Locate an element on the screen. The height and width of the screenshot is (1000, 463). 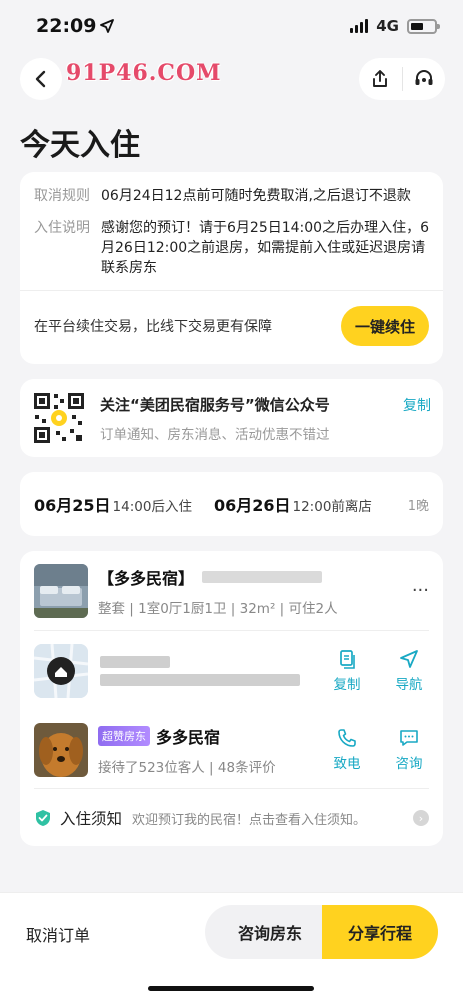
page-title: 今天入住 is located at coordinates (80, 145).